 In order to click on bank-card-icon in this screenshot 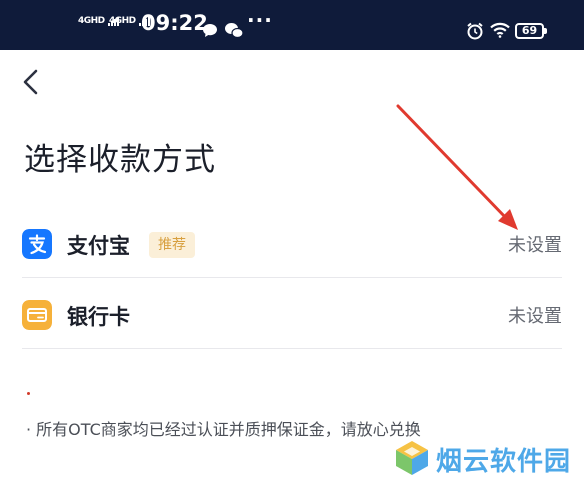, I will do `click(37, 315)`.